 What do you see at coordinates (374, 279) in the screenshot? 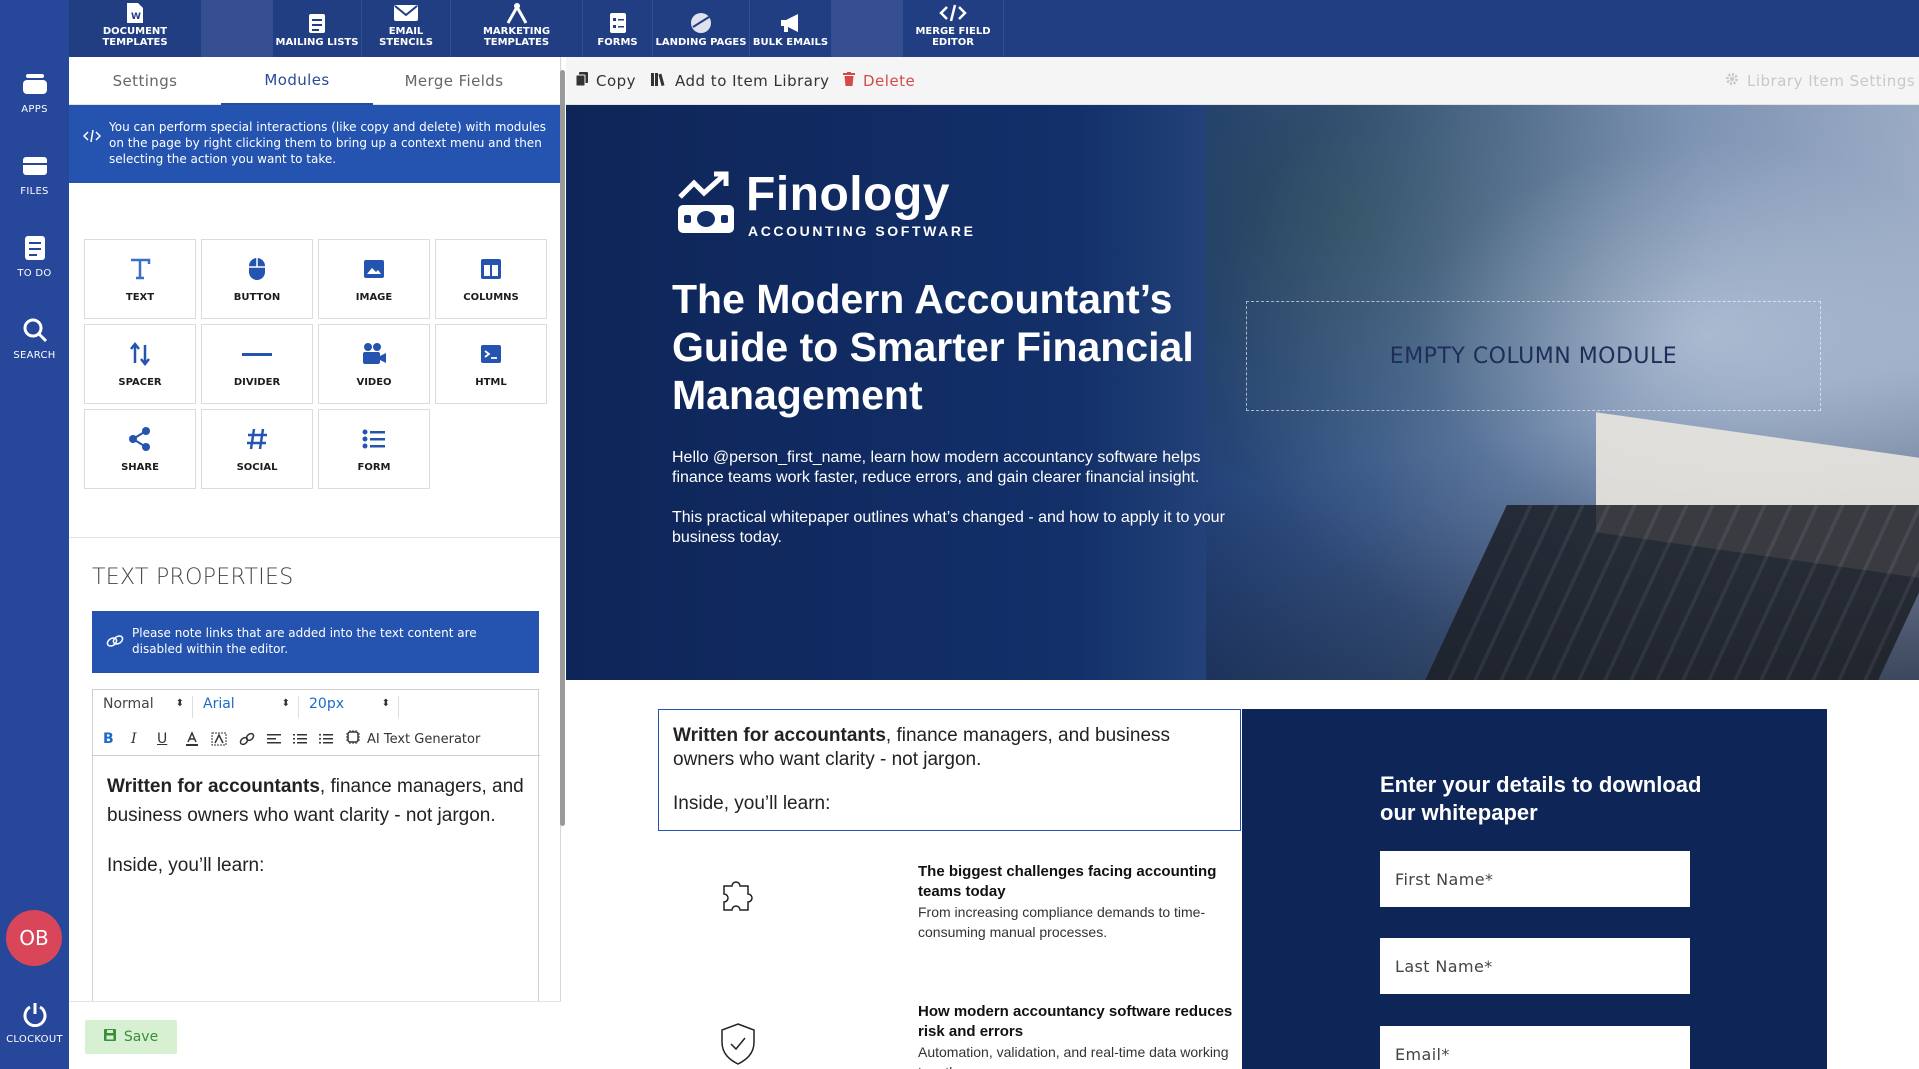
I see `module-image: IMAGE` at bounding box center [374, 279].